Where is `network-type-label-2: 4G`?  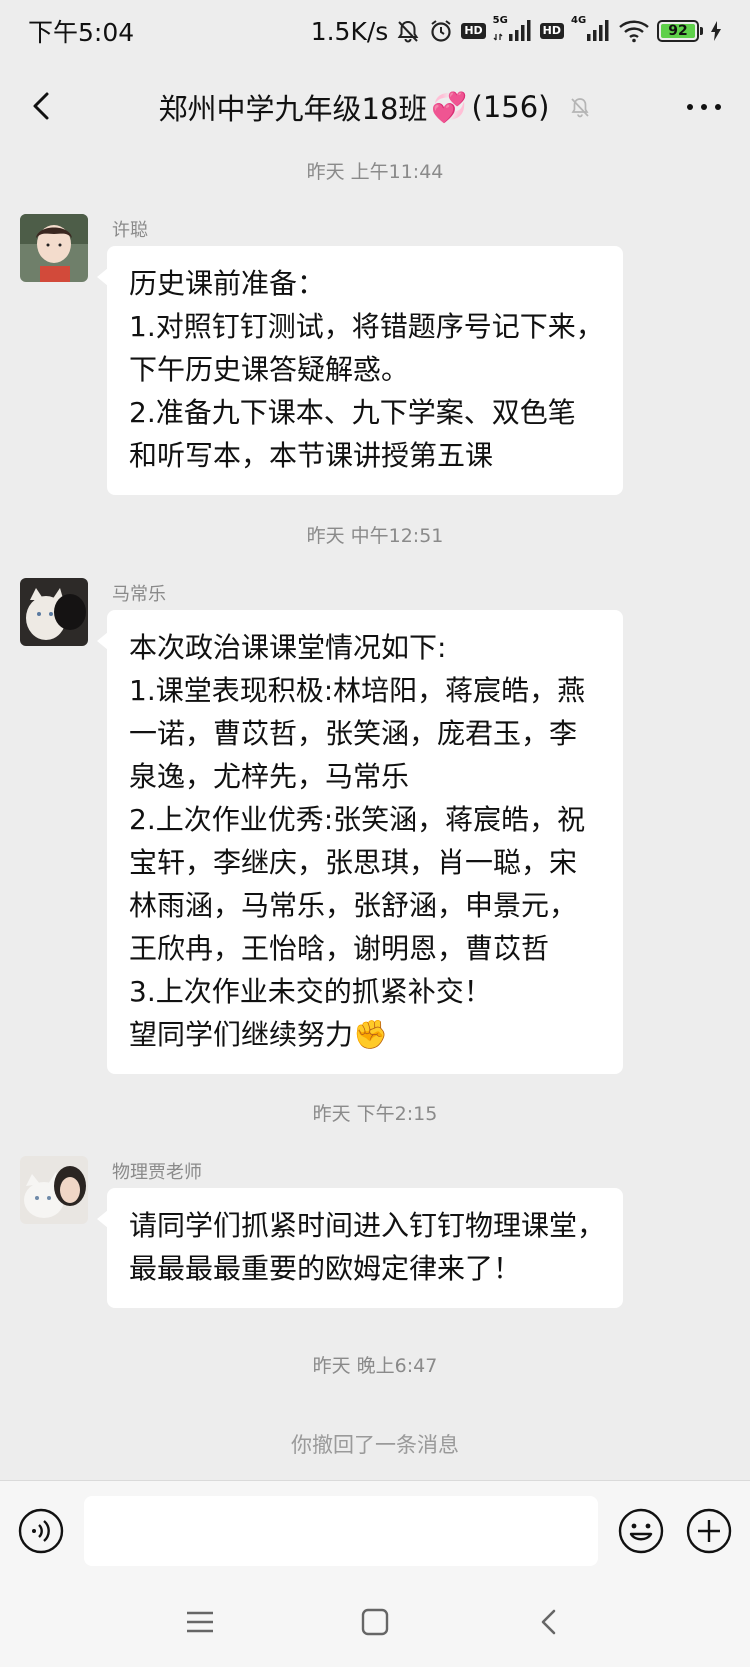
network-type-label-2: 4G is located at coordinates (579, 20).